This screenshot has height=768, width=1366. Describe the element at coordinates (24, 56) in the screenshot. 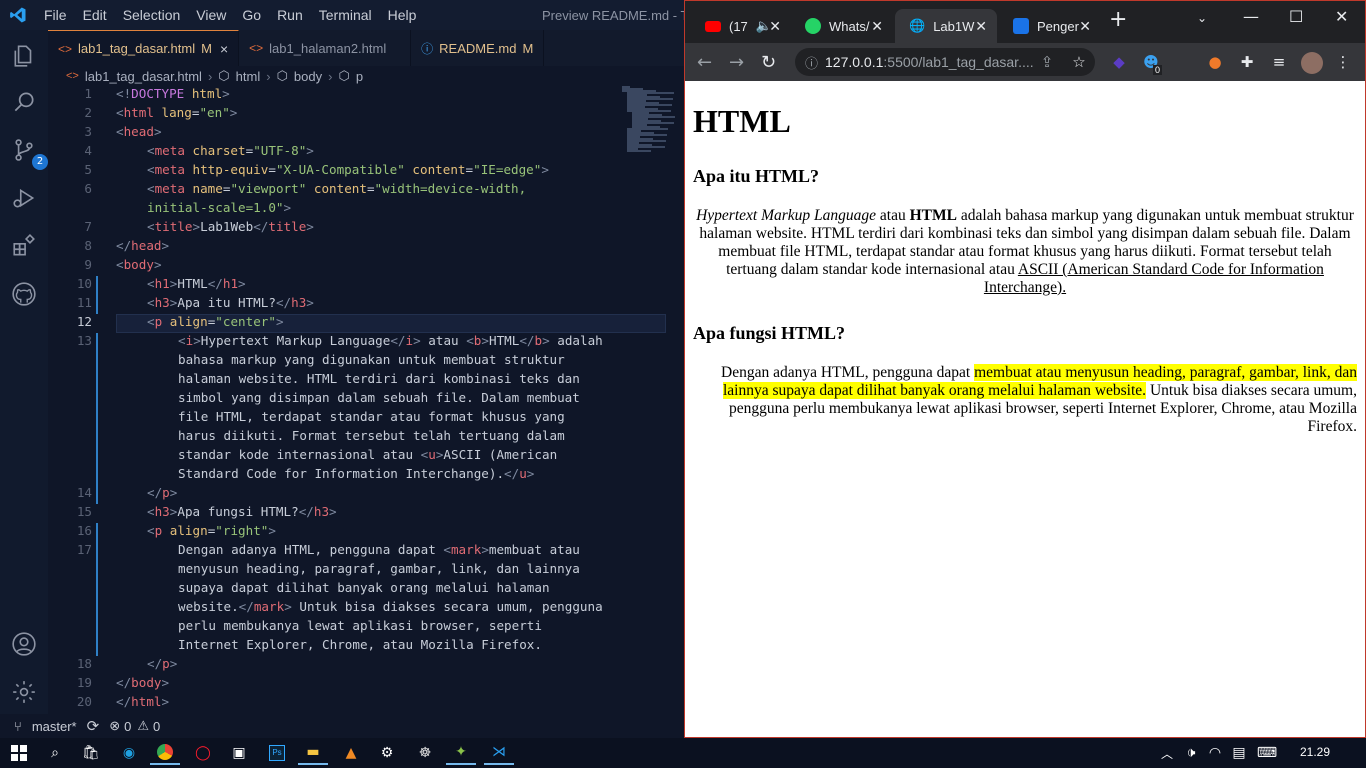

I see `explorer-icon` at that location.